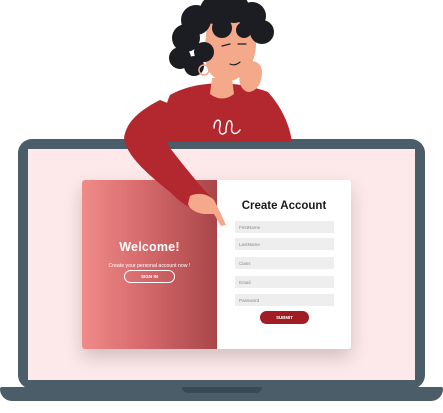 This screenshot has width=443, height=413. Describe the element at coordinates (227, 127) in the screenshot. I see `shirt-logo` at that location.